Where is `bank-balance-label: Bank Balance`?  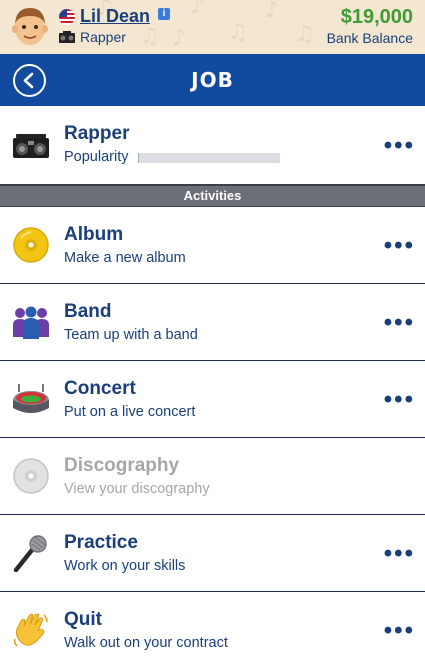
bank-balance-label: Bank Balance is located at coordinates (369, 38).